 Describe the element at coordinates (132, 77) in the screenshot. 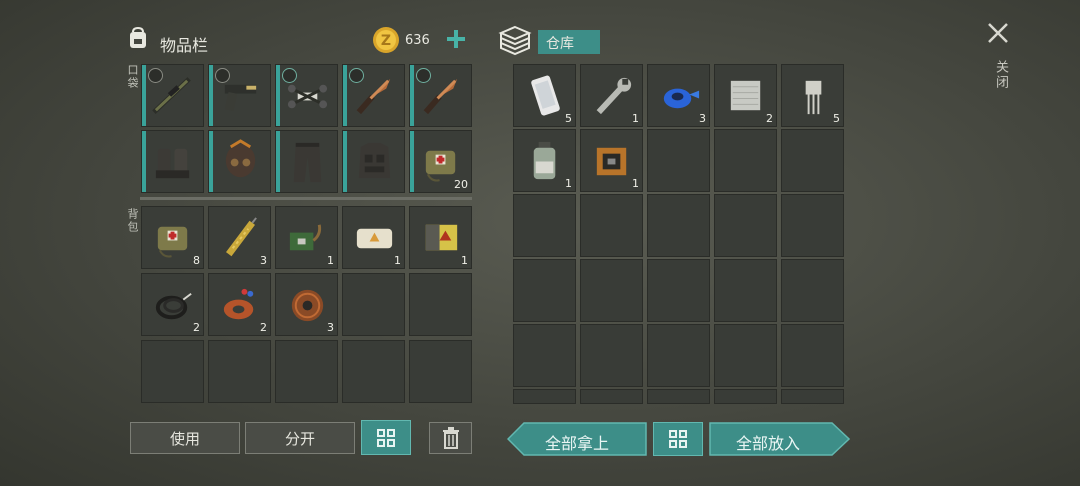

I see `pockets-label: 口袋` at that location.